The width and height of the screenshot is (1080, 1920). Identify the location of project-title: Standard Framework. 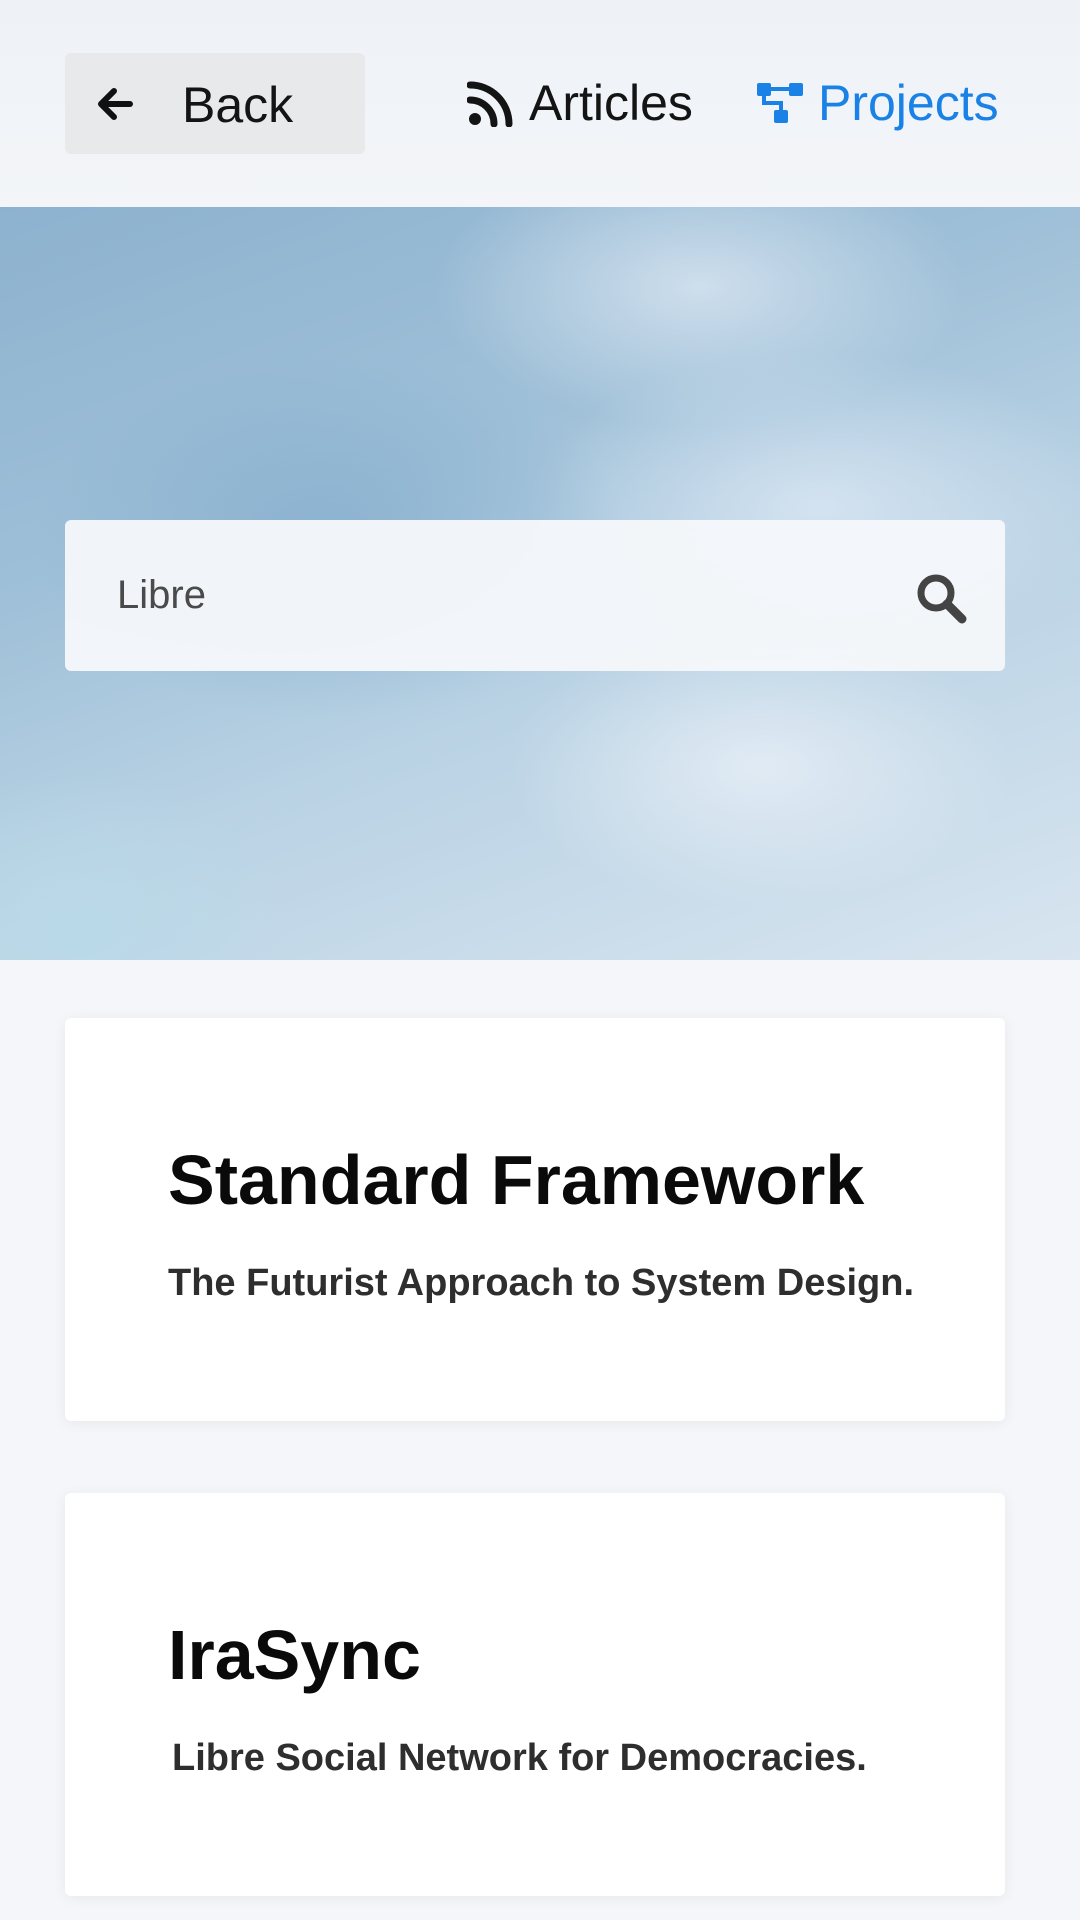
(516, 1180).